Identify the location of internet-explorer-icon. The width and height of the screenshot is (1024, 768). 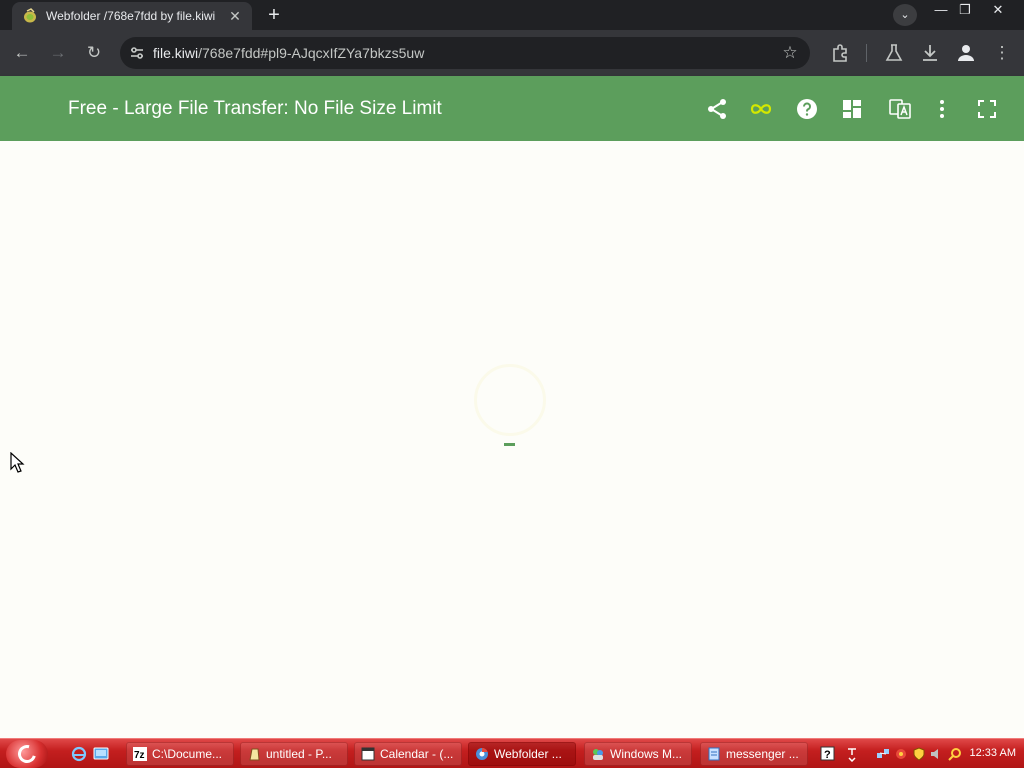
(79, 754).